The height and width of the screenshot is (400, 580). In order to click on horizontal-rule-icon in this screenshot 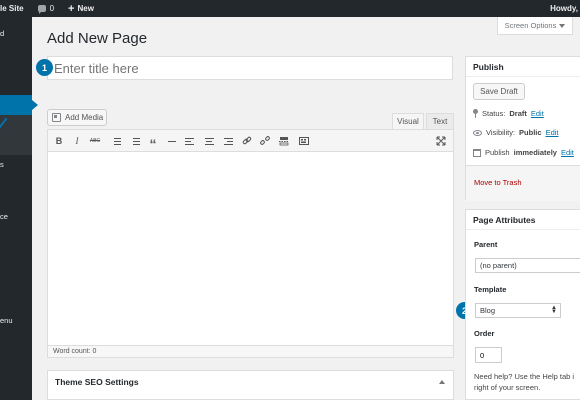, I will do `click(172, 141)`.